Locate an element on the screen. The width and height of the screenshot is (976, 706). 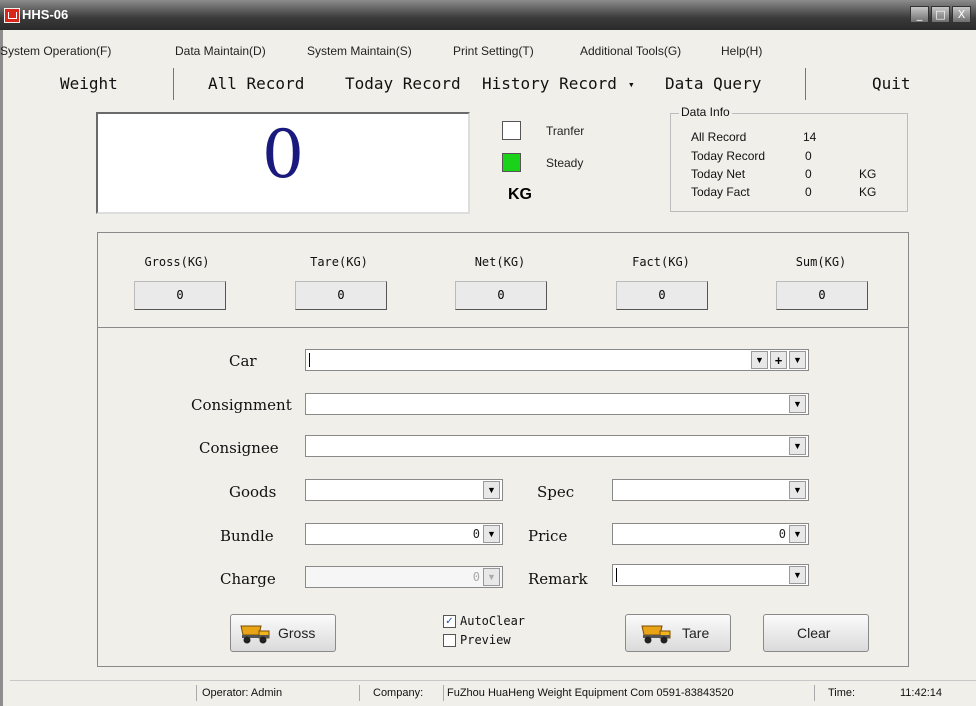
car-field: ▼ + ▼ is located at coordinates (557, 360).